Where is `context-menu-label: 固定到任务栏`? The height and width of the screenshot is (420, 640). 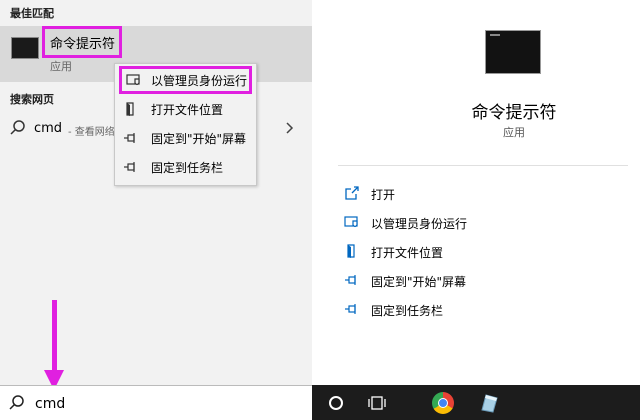 context-menu-label: 固定到任务栏 is located at coordinates (187, 168).